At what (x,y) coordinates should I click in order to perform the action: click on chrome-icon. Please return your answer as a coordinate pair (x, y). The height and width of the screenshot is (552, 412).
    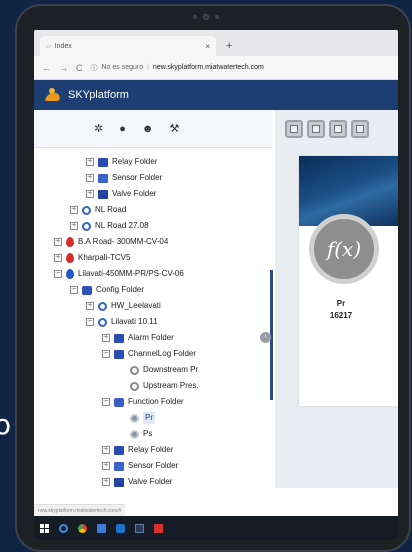
    Looking at the image, I should click on (82, 528).